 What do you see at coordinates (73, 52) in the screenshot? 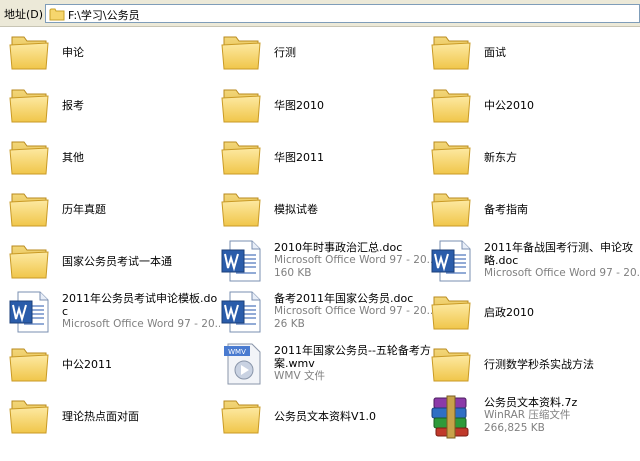
I see `item-name: 申论` at bounding box center [73, 52].